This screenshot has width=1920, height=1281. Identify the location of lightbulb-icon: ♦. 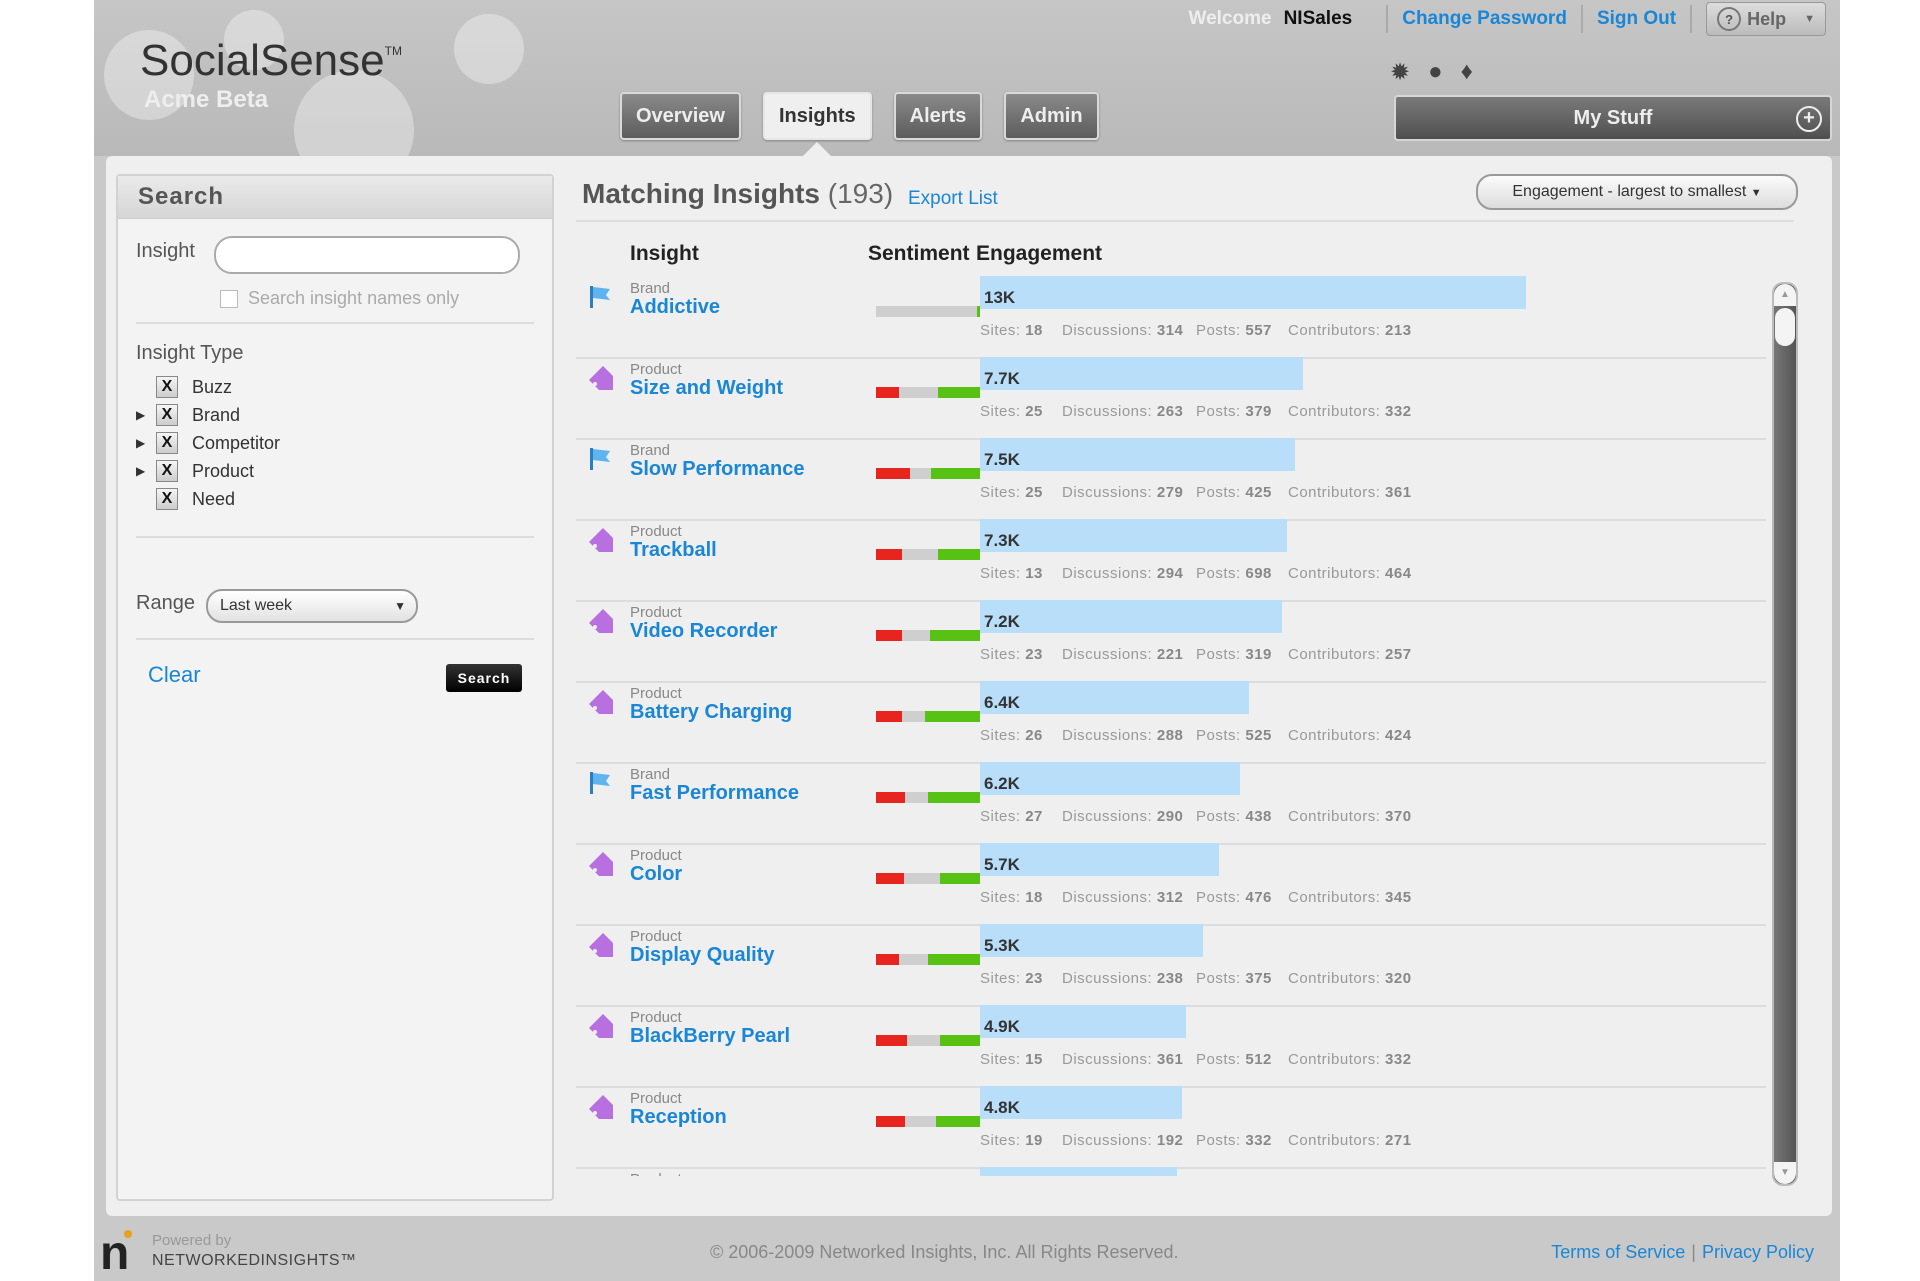
(1467, 72).